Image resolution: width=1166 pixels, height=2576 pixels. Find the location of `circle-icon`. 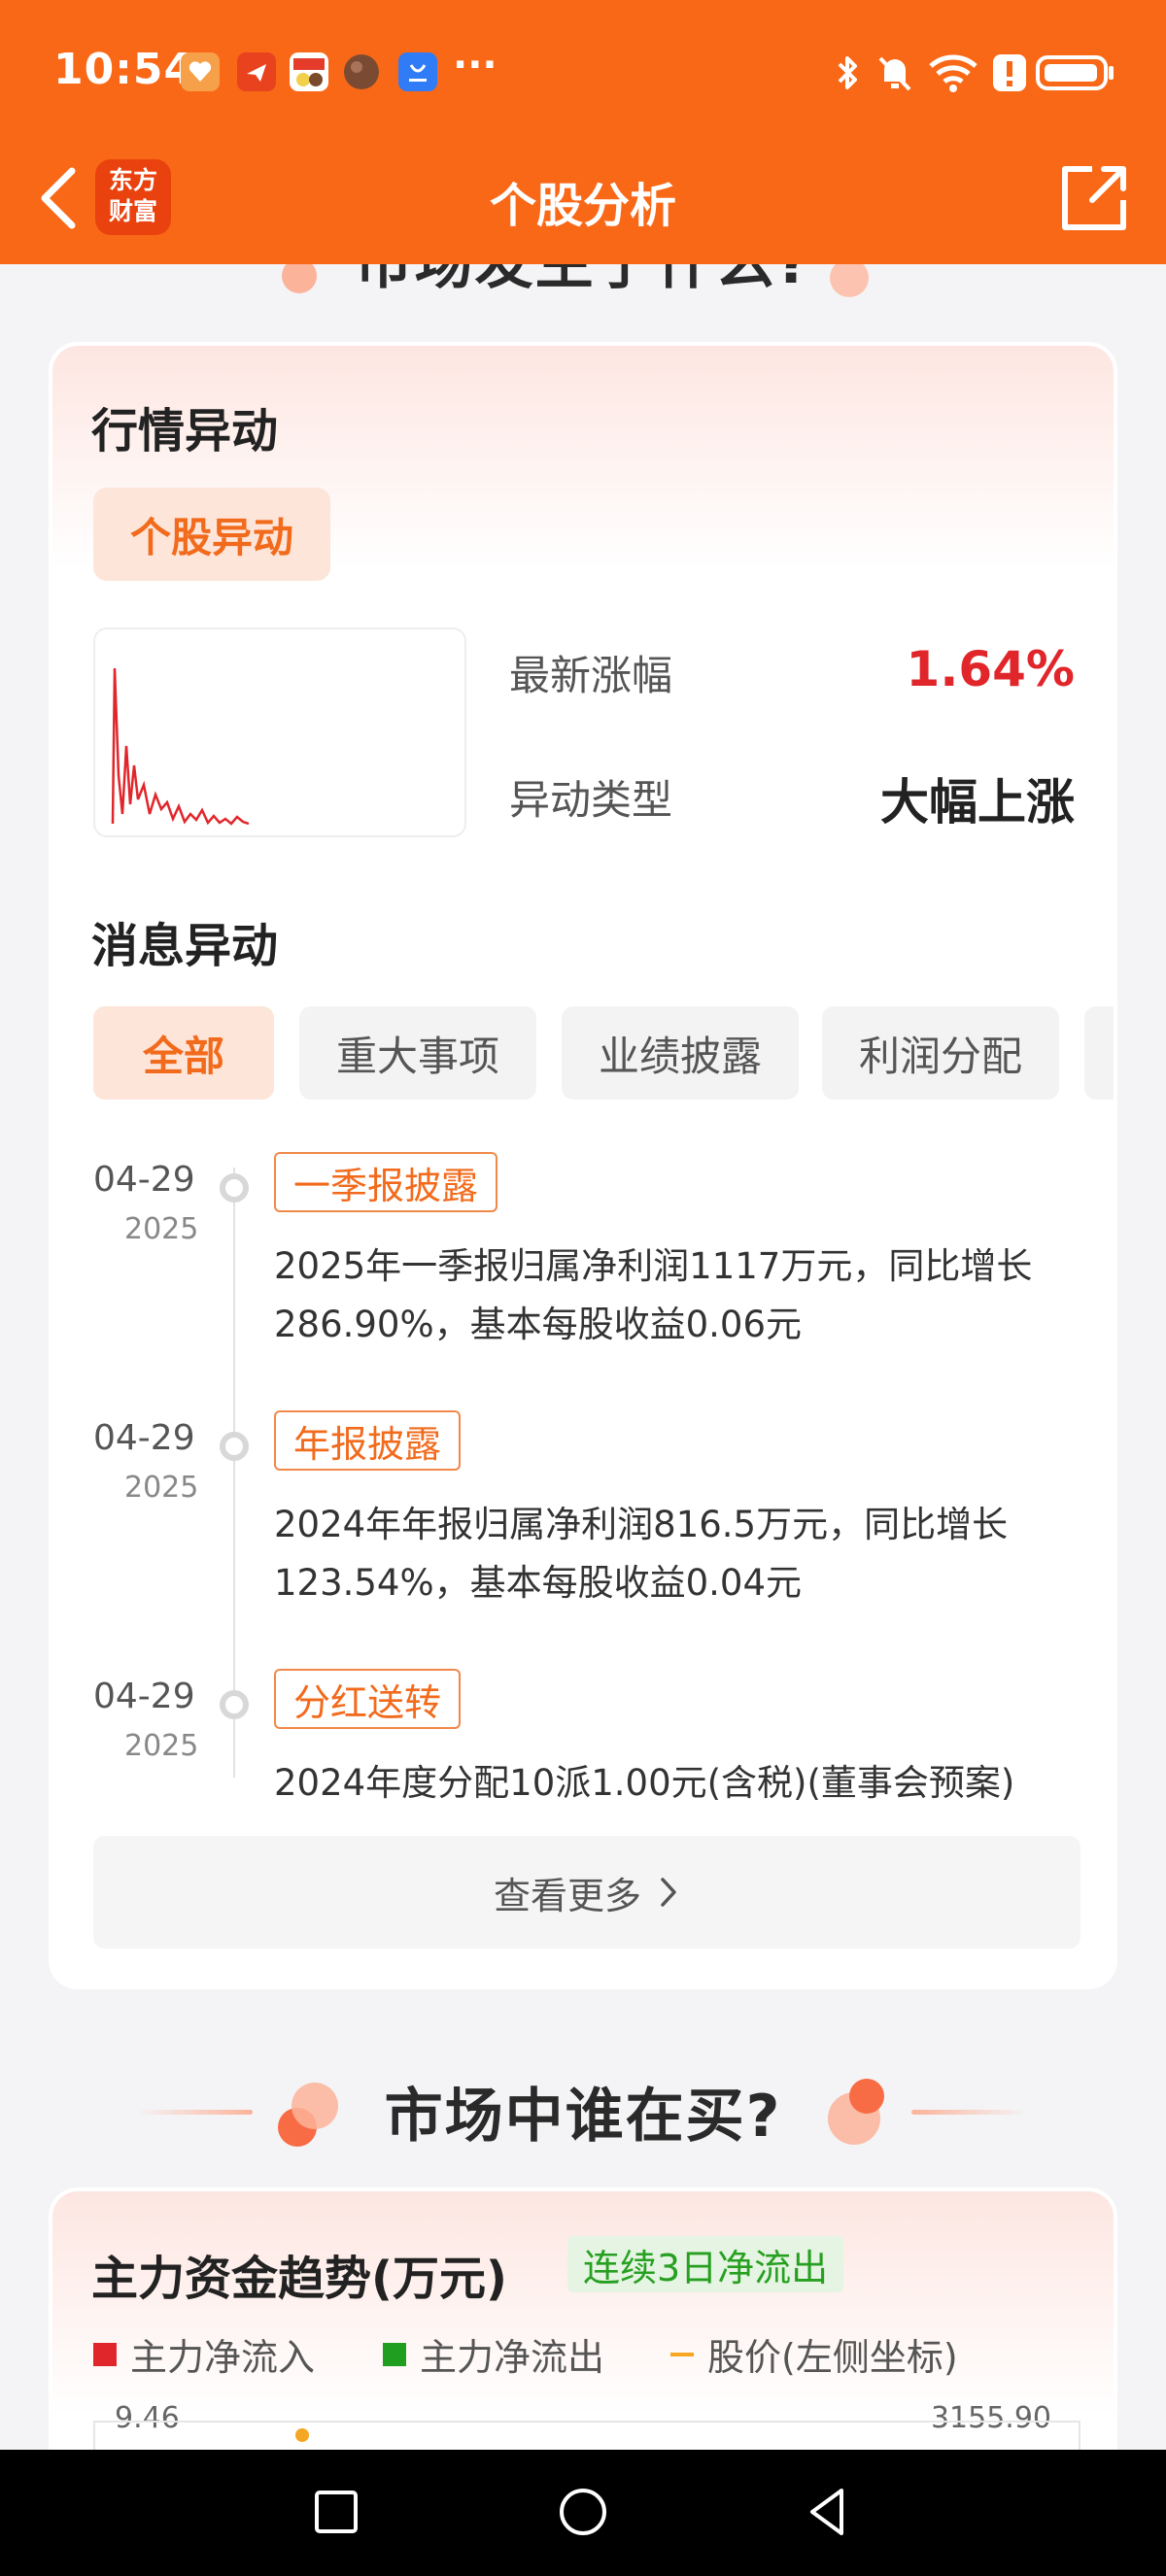

circle-icon is located at coordinates (583, 2512).